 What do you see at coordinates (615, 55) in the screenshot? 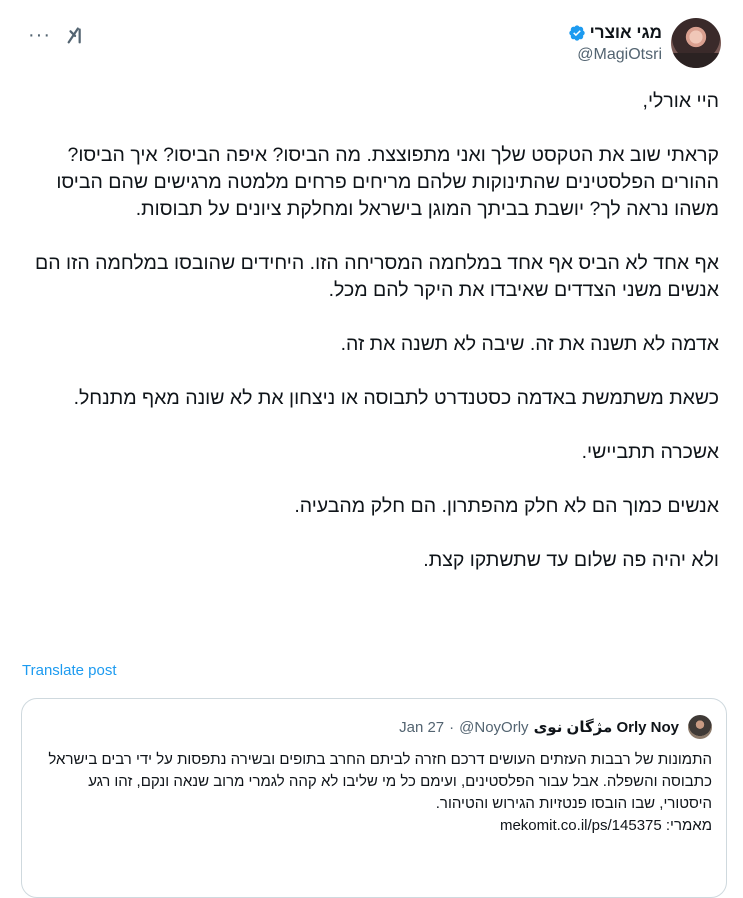
I see `author-handle: @MagiOtsri` at bounding box center [615, 55].